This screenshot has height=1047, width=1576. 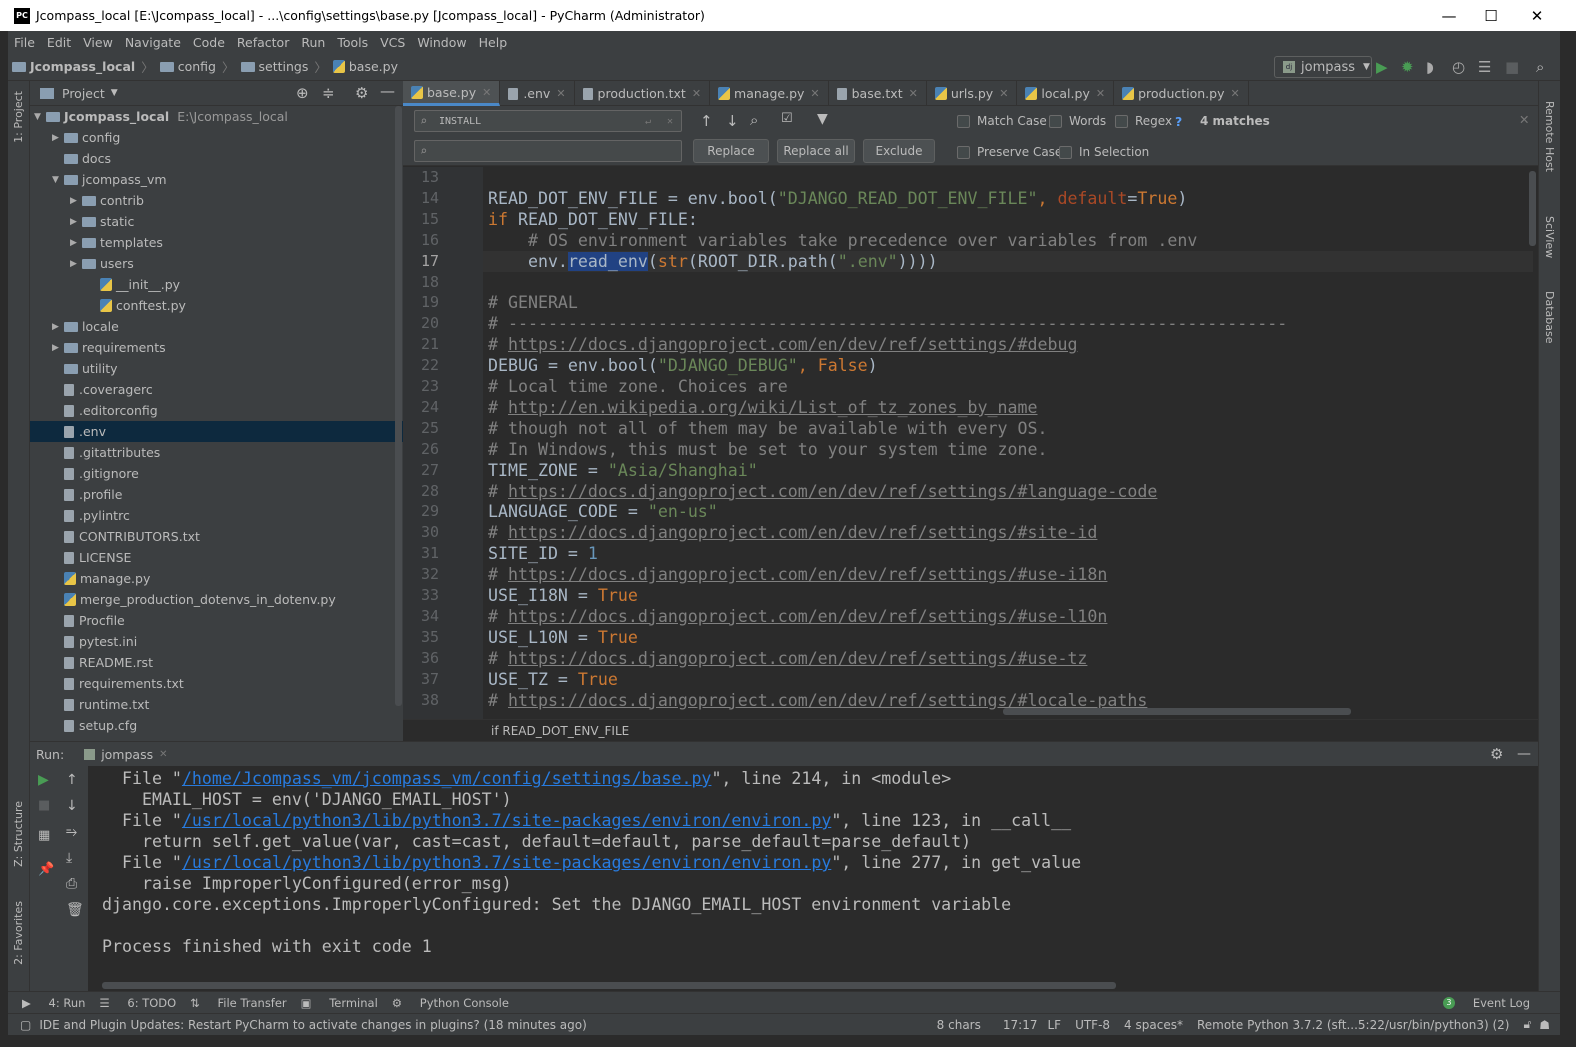 What do you see at coordinates (1104, 152) in the screenshot?
I see `in-selection-checkbox: In Selection` at bounding box center [1104, 152].